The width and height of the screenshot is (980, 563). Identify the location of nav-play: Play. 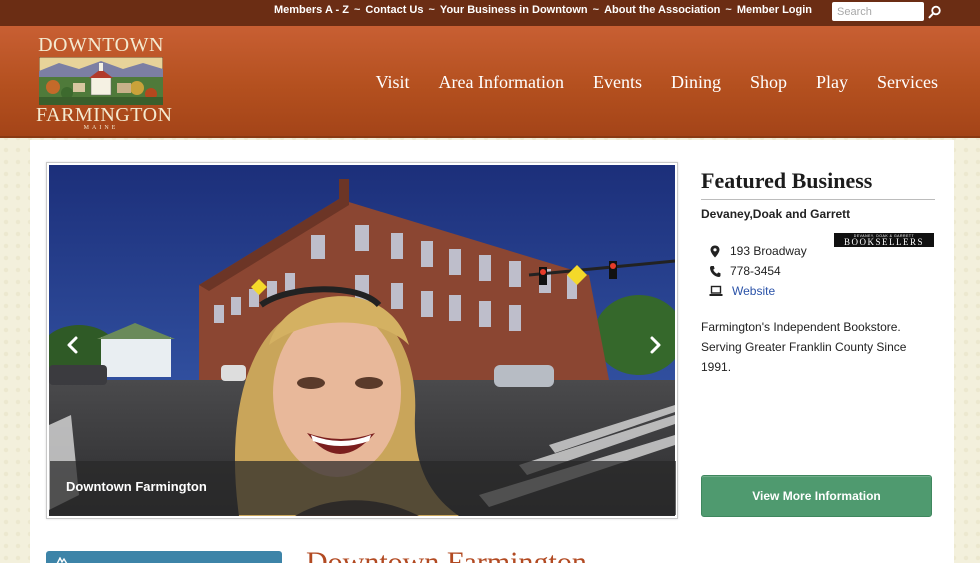
(832, 82).